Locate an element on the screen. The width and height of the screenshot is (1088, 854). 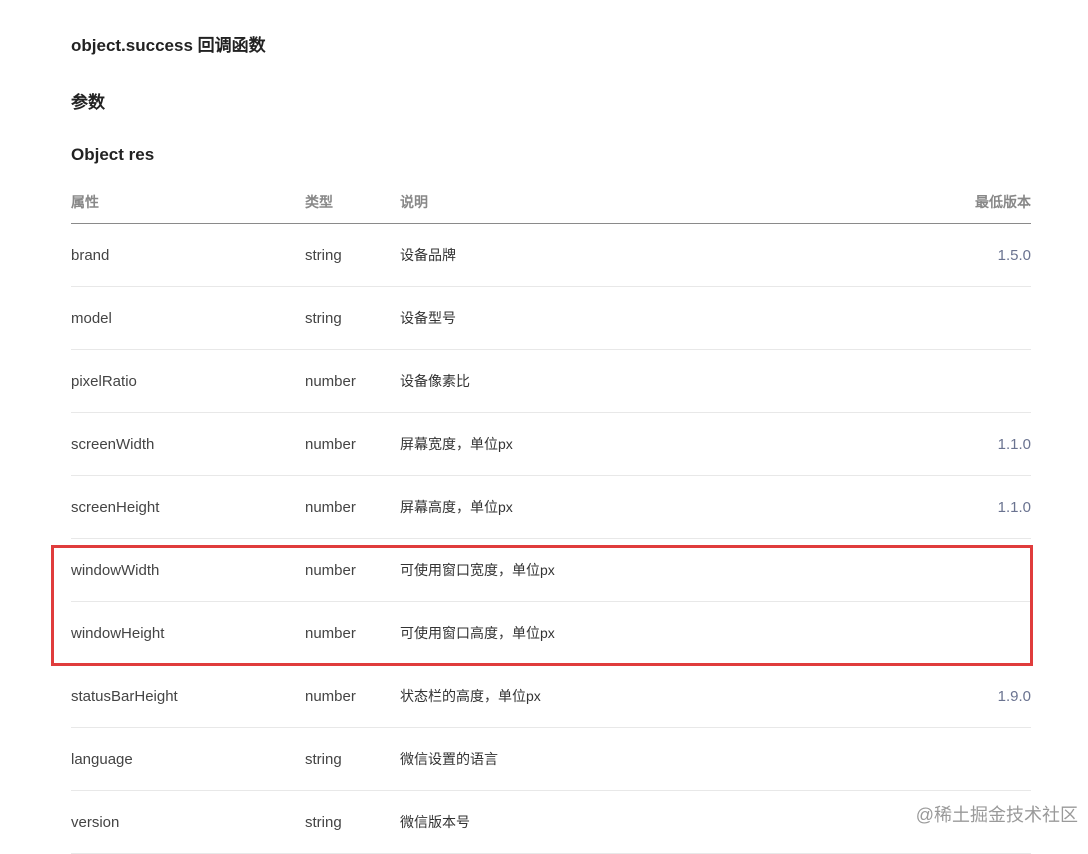
cell-description: 微信设置的语言 is located at coordinates (665, 759).